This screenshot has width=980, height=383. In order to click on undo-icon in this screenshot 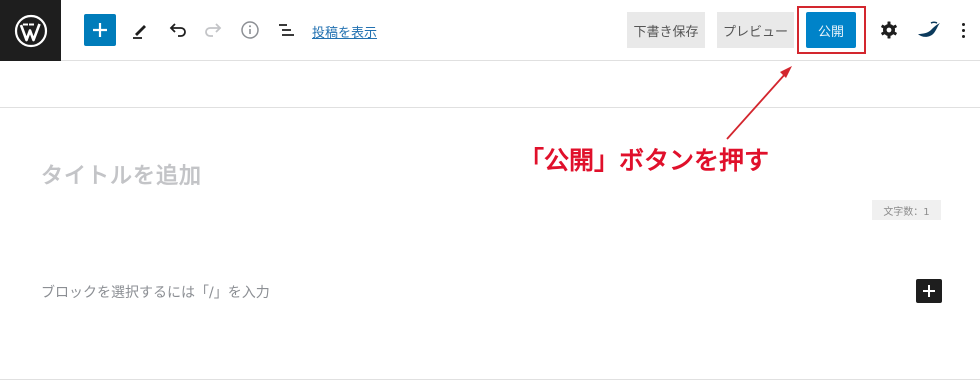, I will do `click(177, 30)`.